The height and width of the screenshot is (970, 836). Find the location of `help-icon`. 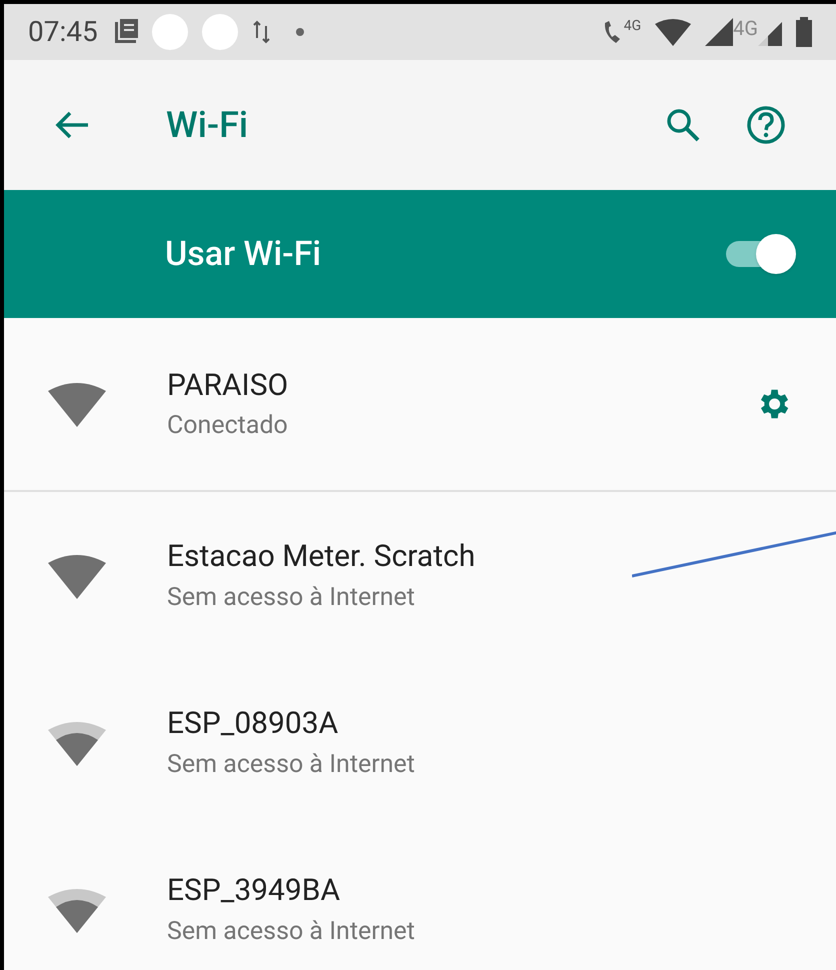

help-icon is located at coordinates (766, 125).